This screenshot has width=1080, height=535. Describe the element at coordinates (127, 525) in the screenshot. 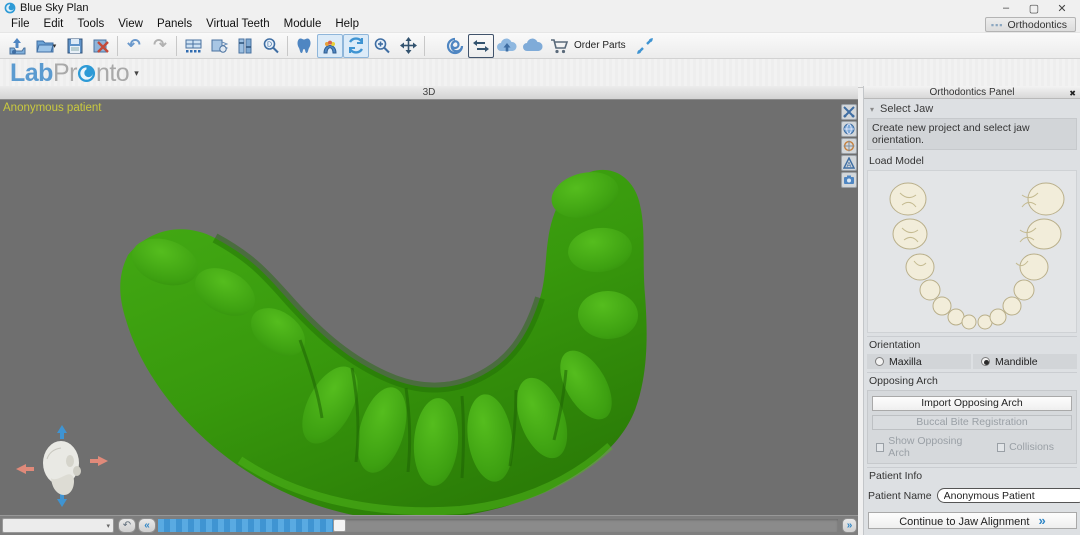

I see `view-undo-button: ↶` at that location.